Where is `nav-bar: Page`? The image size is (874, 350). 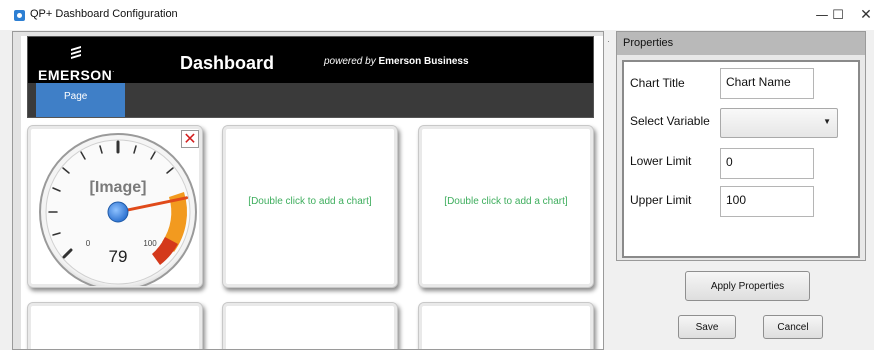 nav-bar: Page is located at coordinates (310, 100).